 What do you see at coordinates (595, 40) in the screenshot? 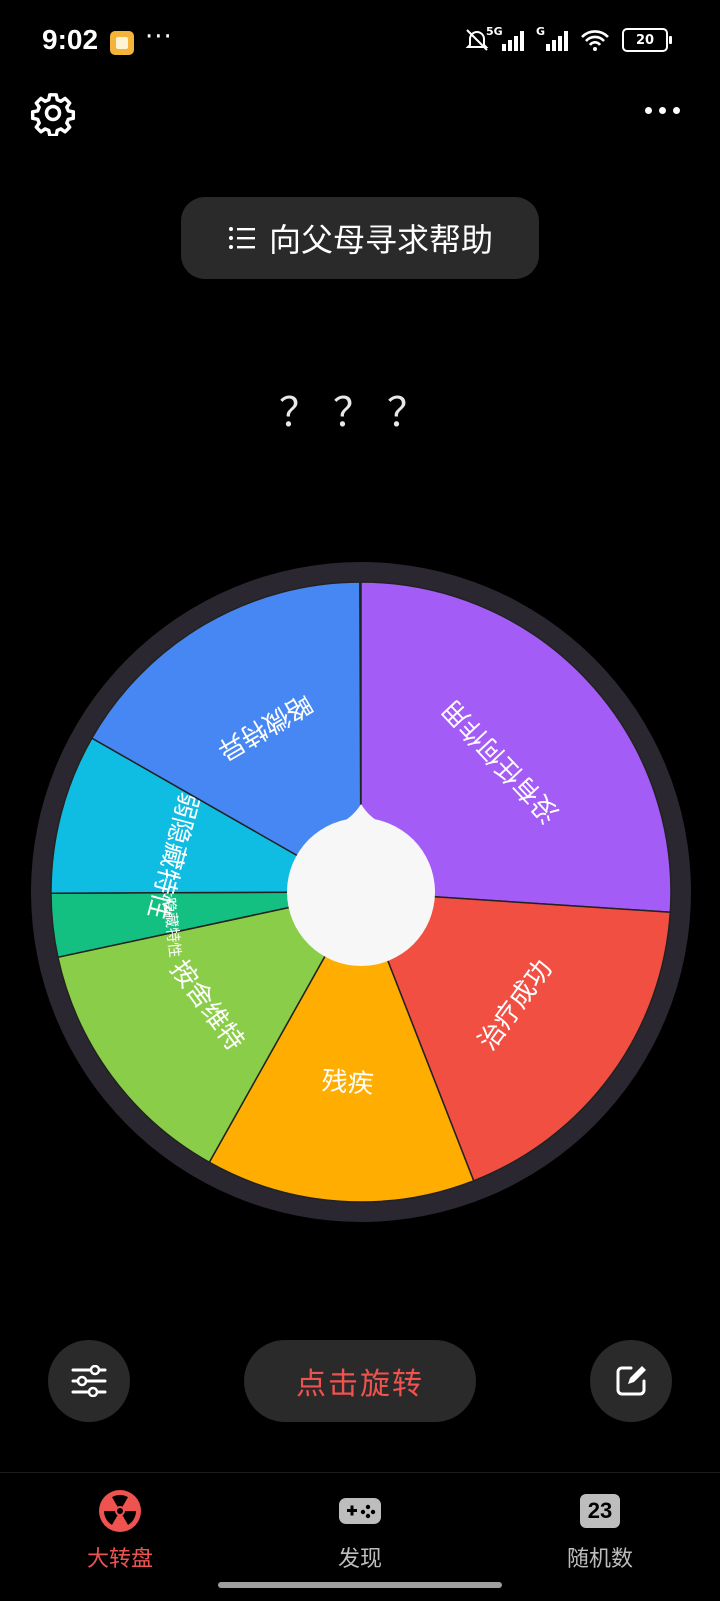
I see `wifi-icon` at bounding box center [595, 40].